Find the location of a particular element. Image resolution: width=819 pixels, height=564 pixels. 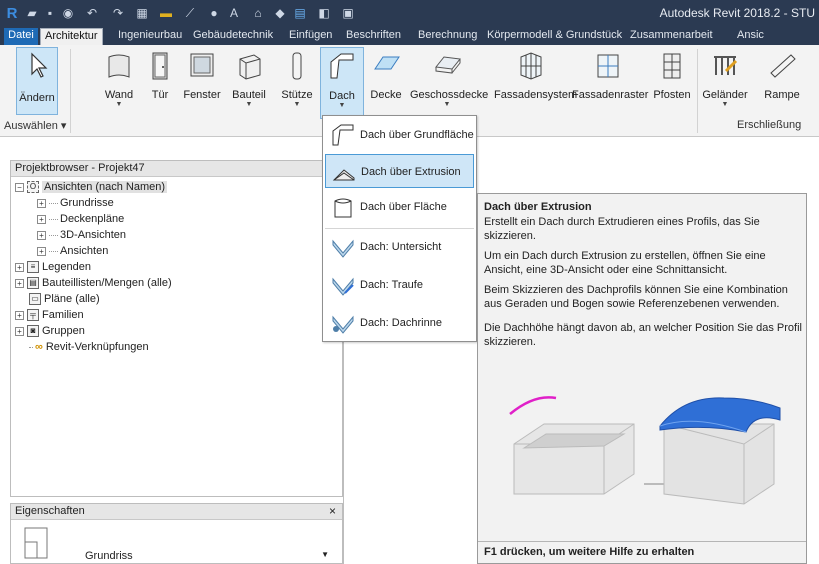

group-separator is located at coordinates (697, 91).